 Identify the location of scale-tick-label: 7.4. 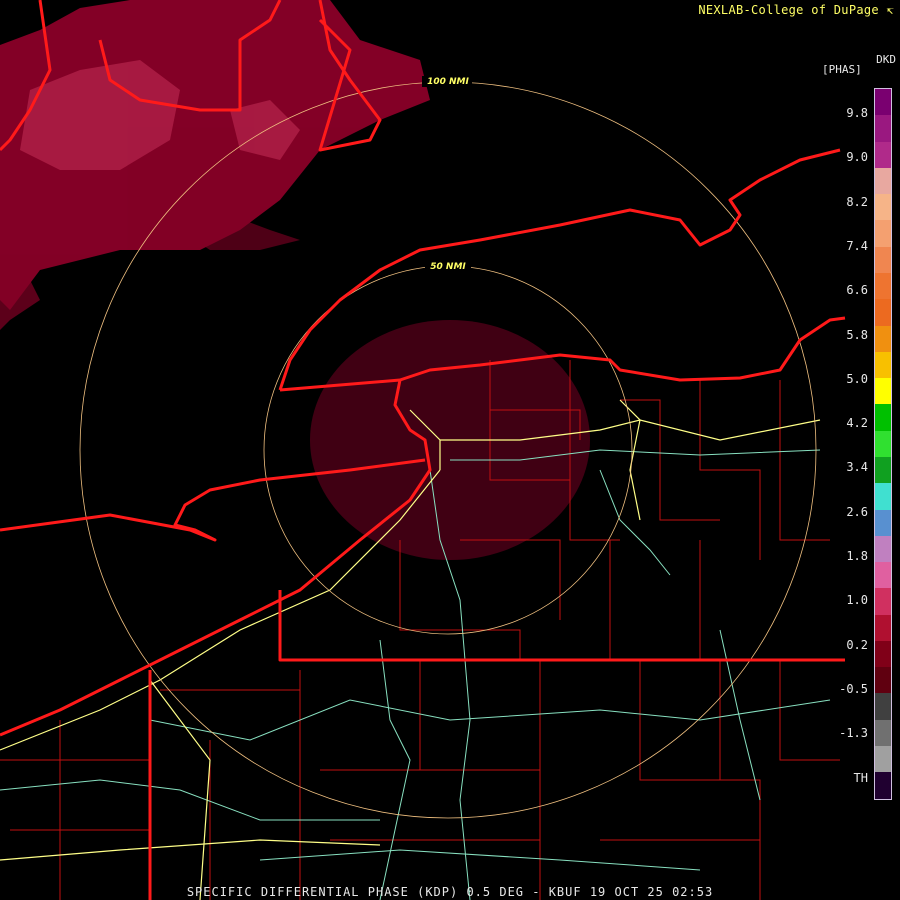
(857, 245).